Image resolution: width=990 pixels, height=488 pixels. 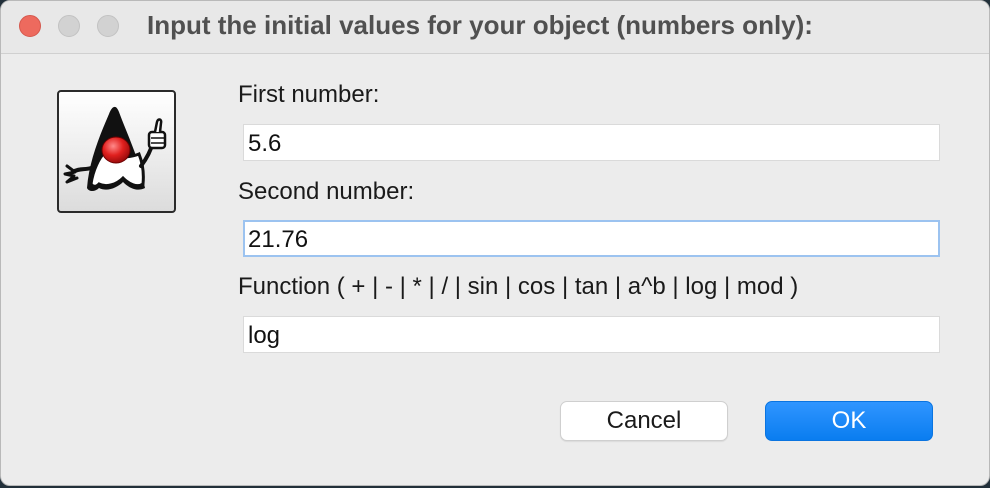 What do you see at coordinates (30, 26) in the screenshot?
I see `close-window-button` at bounding box center [30, 26].